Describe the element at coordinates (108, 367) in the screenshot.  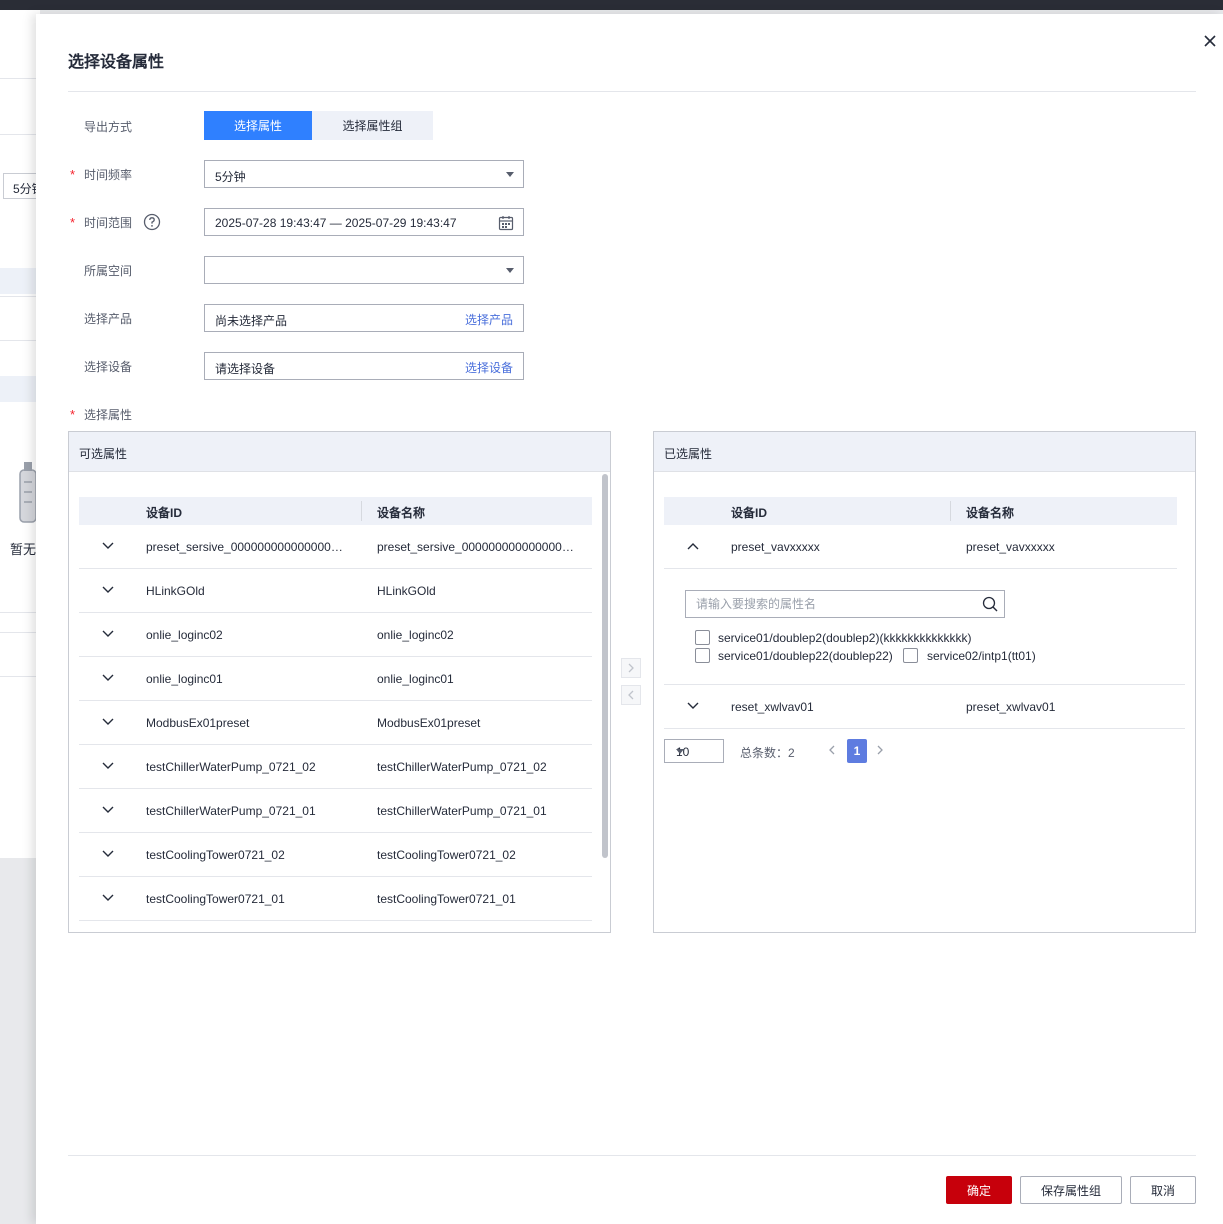
I see `device-label: 选择设备` at that location.